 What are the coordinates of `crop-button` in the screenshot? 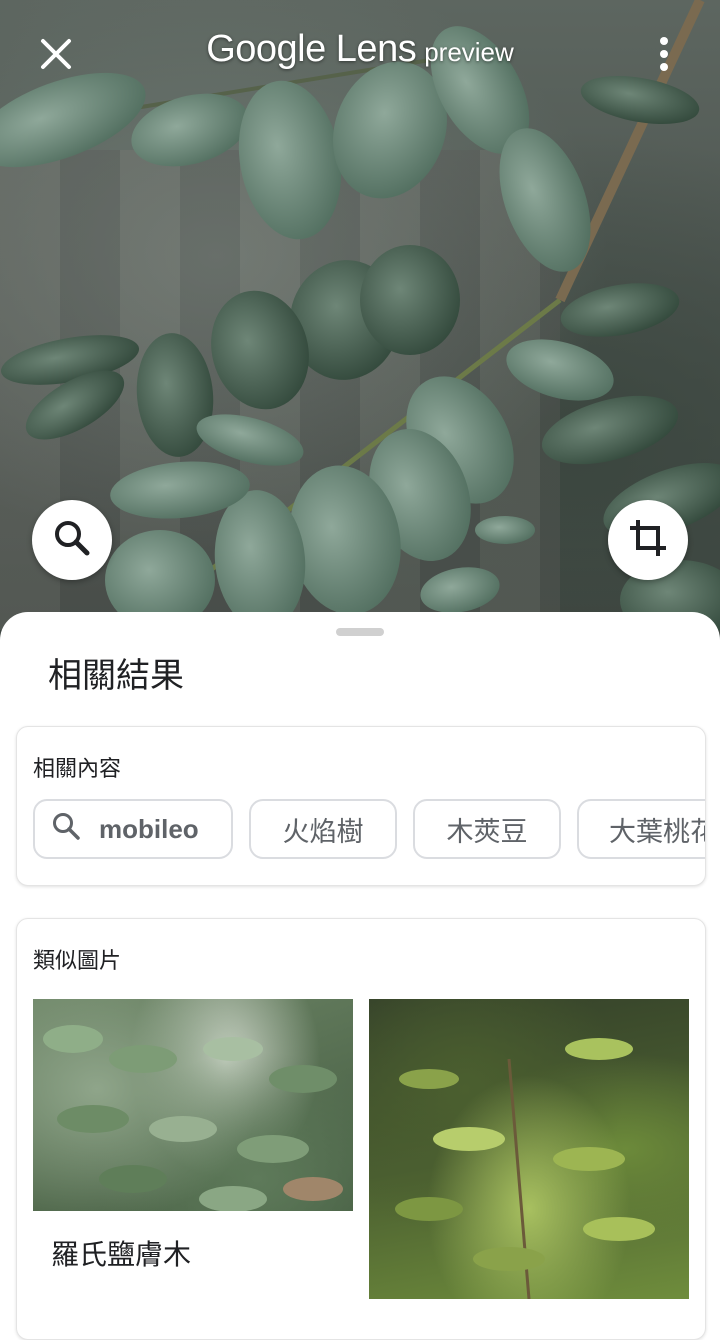 It's located at (648, 540).